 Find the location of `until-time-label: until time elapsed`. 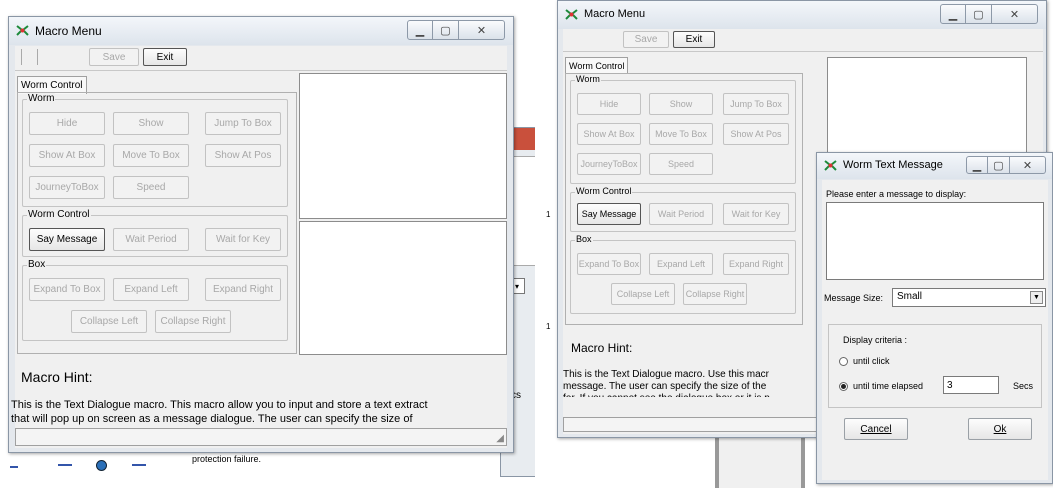

until-time-label: until time elapsed is located at coordinates (888, 386).